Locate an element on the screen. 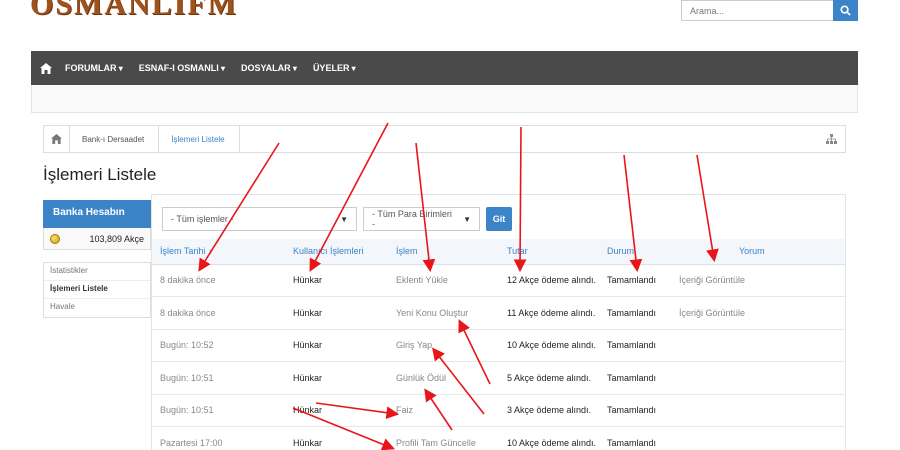 The height and width of the screenshot is (450, 900). cell-action: Giriş Yap is located at coordinates (443, 345).